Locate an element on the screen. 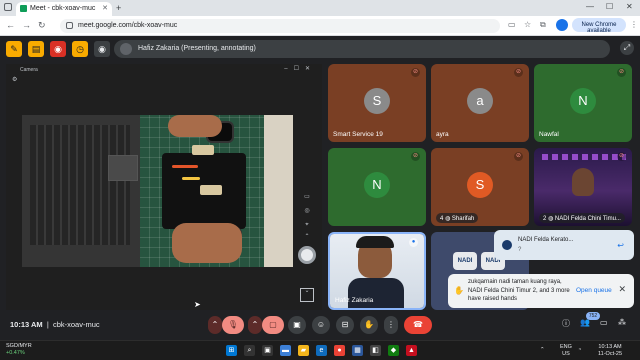 This screenshot has height=360, width=640. url-text: meet.google.com/cbk-xoav-muc is located at coordinates (128, 25).